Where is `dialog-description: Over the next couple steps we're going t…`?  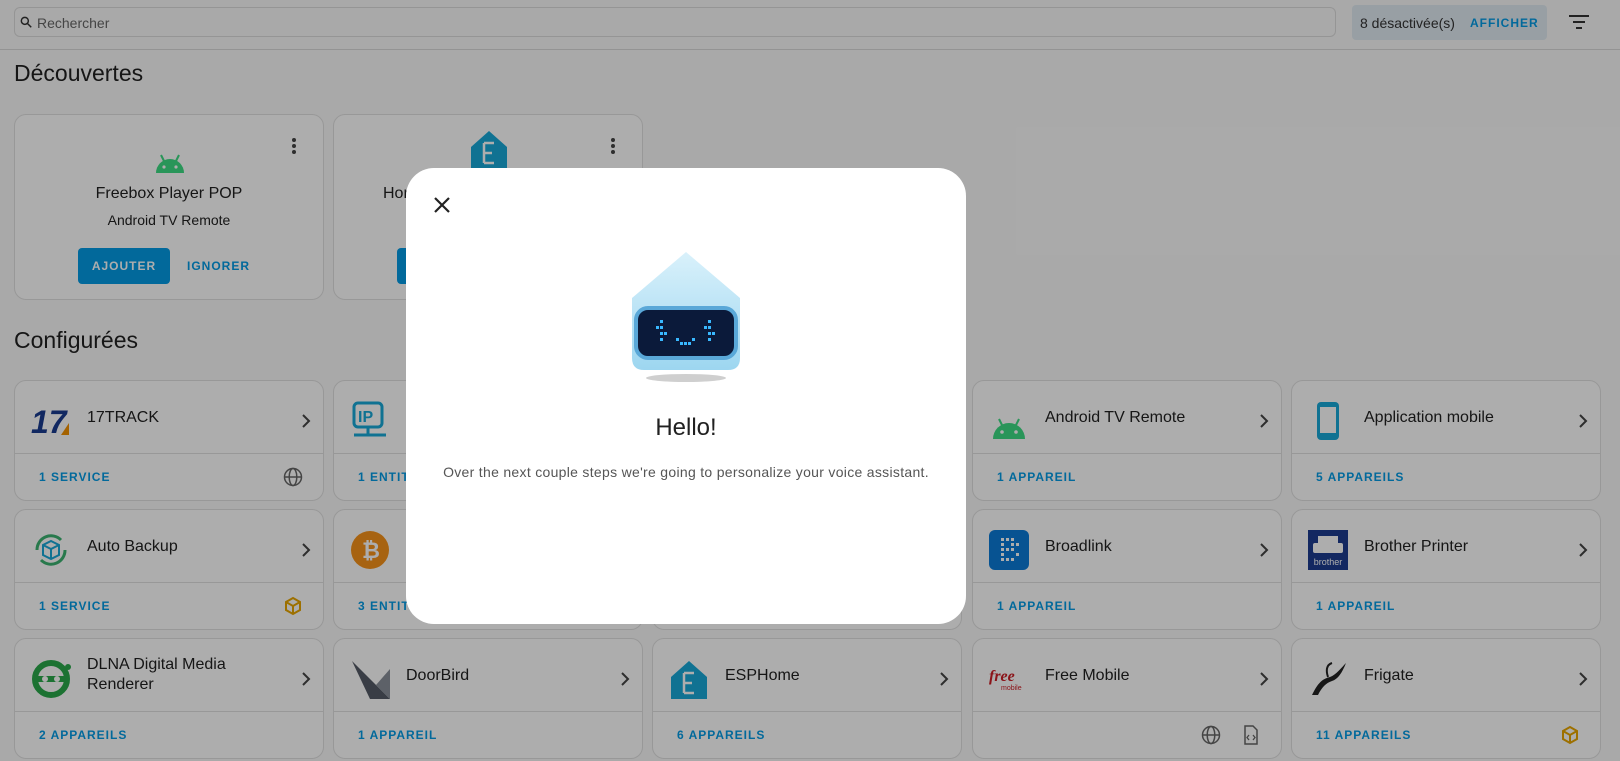
dialog-description: Over the next couple steps we're going t… is located at coordinates (686, 472).